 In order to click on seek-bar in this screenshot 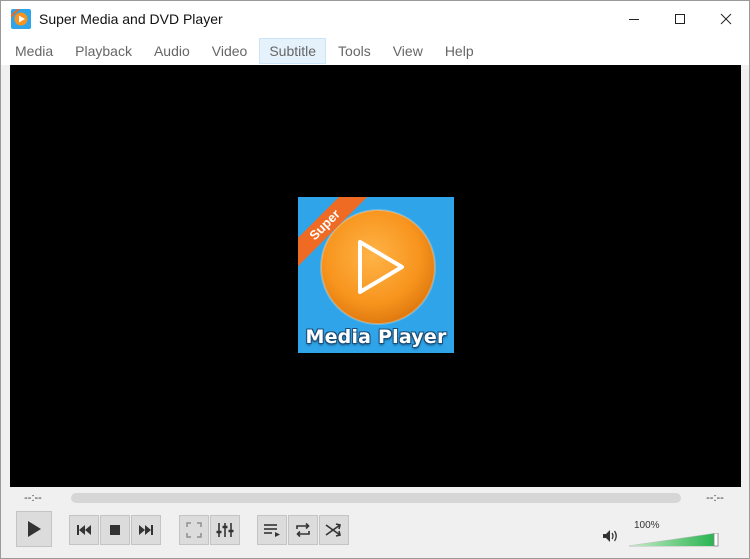, I will do `click(376, 498)`.